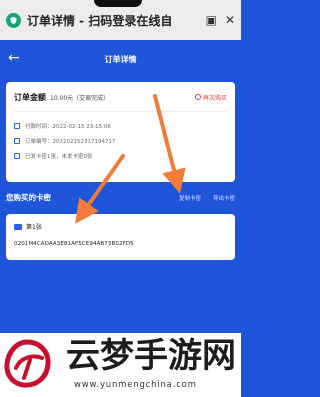 The height and width of the screenshot is (397, 320). What do you see at coordinates (120, 237) in the screenshot?
I see `card-item: 第1张 0201M4CADAA3E81AF5CE94AB73B02FD5` at bounding box center [120, 237].